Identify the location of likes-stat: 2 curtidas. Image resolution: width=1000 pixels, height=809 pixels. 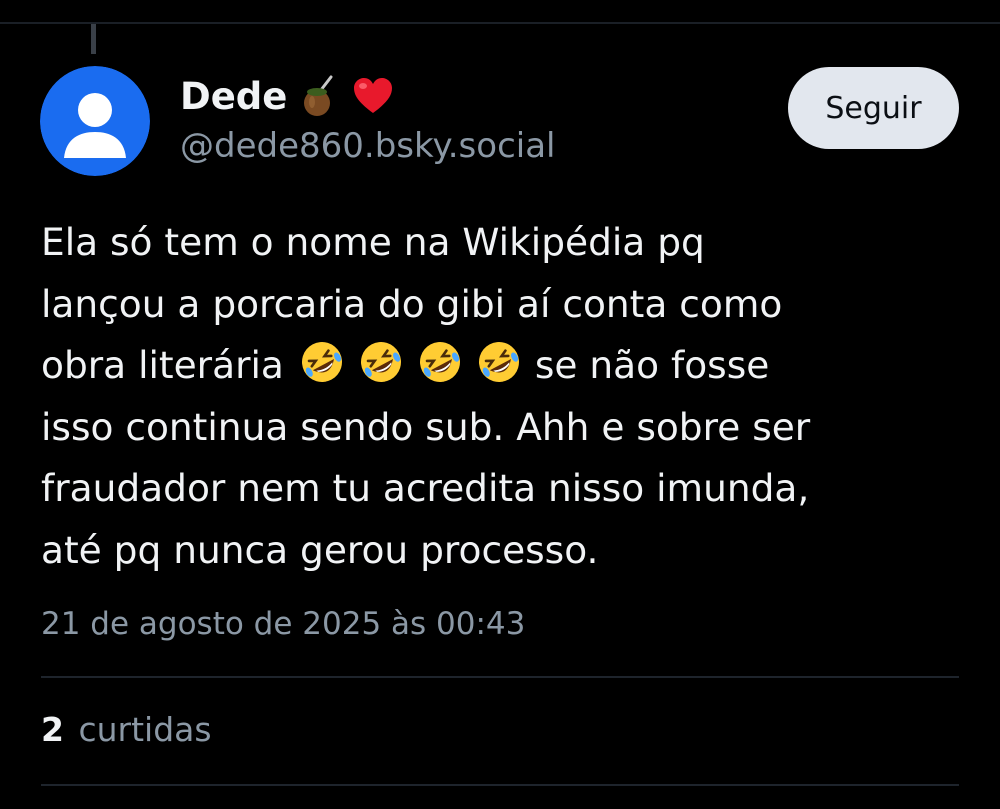
(126, 729).